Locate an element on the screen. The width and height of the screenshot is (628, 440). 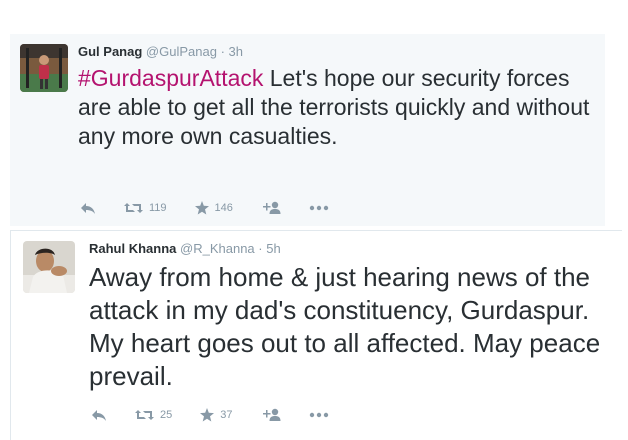
hashtag-link: #GurdaspurAttack is located at coordinates (170, 78).